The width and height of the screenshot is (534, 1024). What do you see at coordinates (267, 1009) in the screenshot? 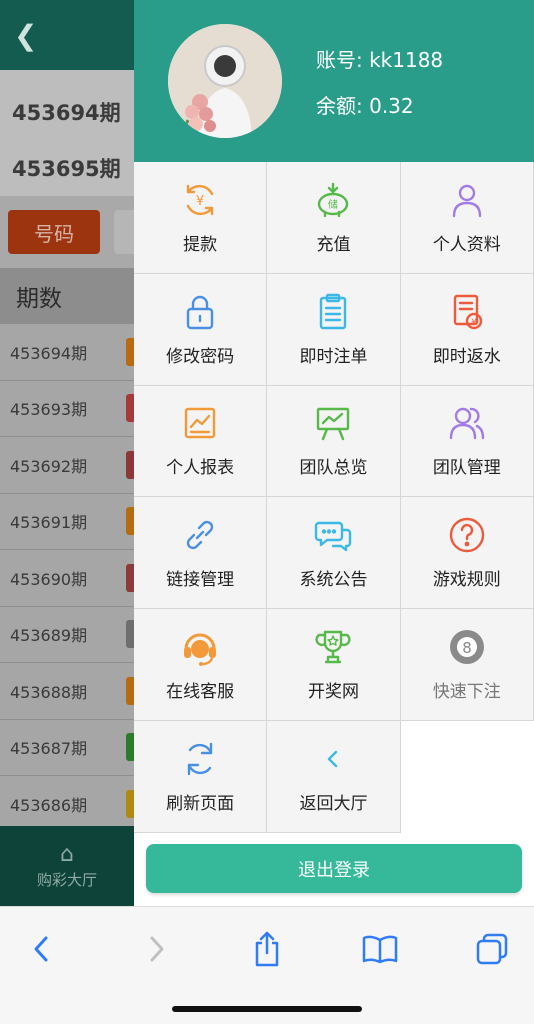
I see `home-indicator` at bounding box center [267, 1009].